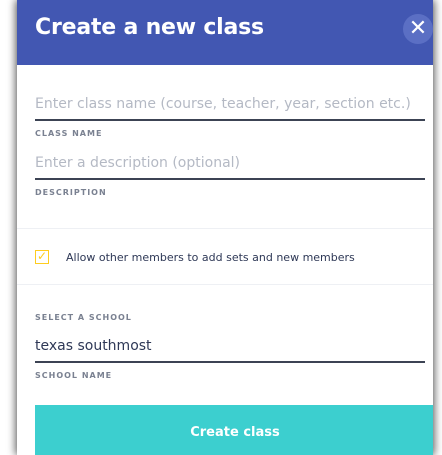  Describe the element at coordinates (230, 167) in the screenshot. I see `description-input: Enter a description (optional)` at that location.